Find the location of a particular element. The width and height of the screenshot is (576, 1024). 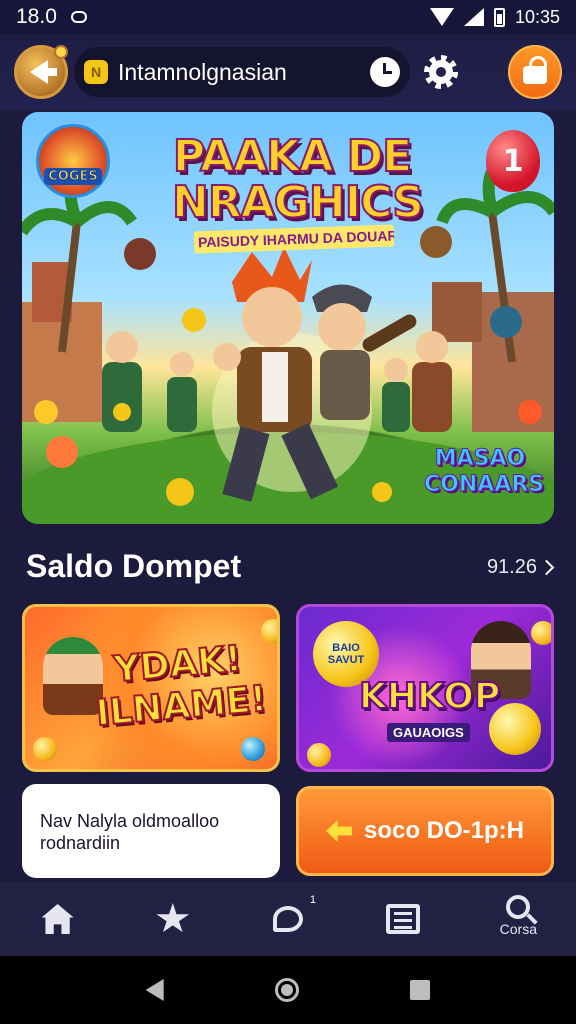

balloon-badge: 1 is located at coordinates (513, 161).